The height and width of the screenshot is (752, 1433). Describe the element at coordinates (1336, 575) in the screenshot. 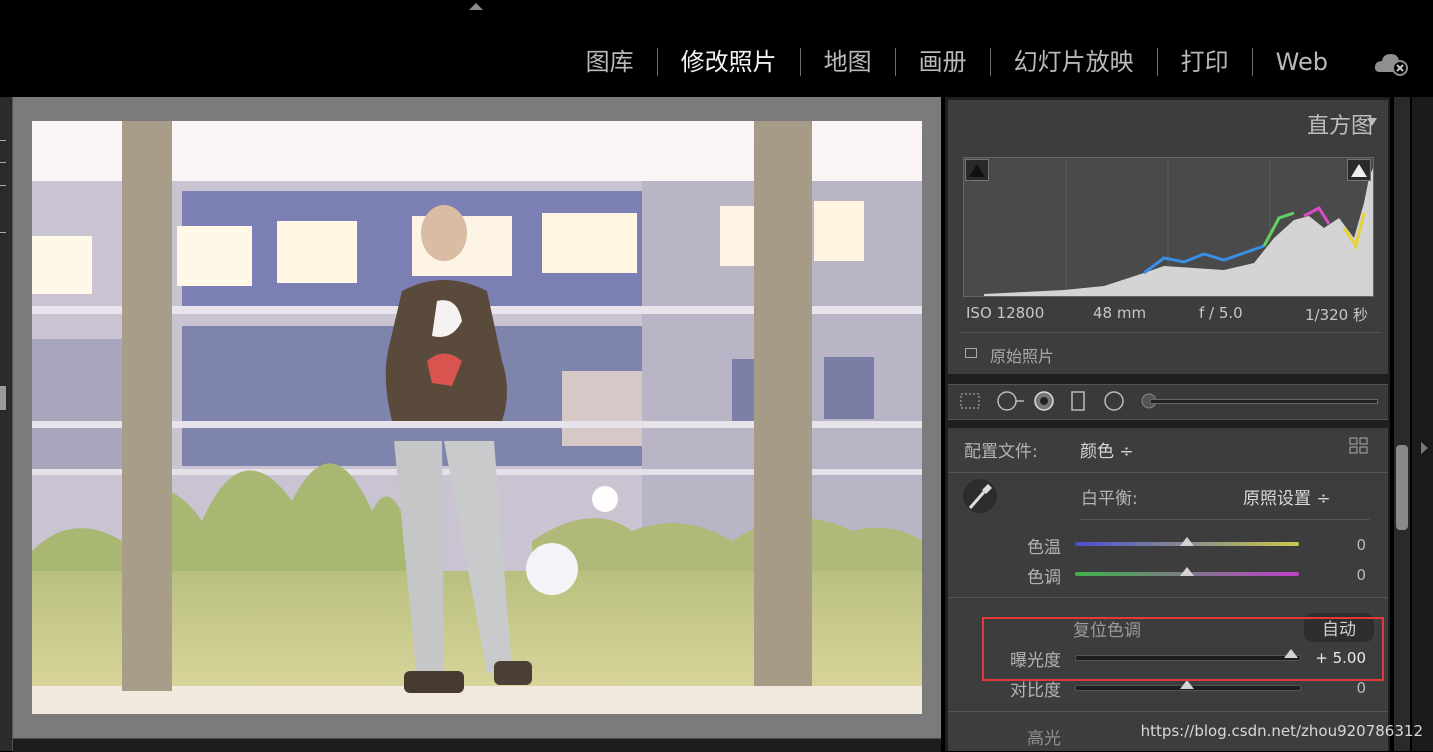

I see `tint-value: 0` at that location.